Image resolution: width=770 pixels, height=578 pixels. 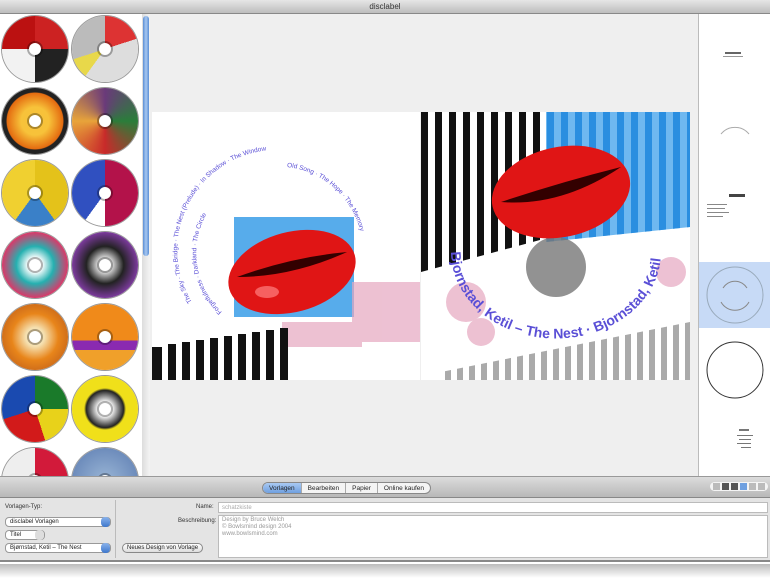 I want to click on track-list-text: Forgetfulness · Darkland · The Circle, so click(x=207, y=263).